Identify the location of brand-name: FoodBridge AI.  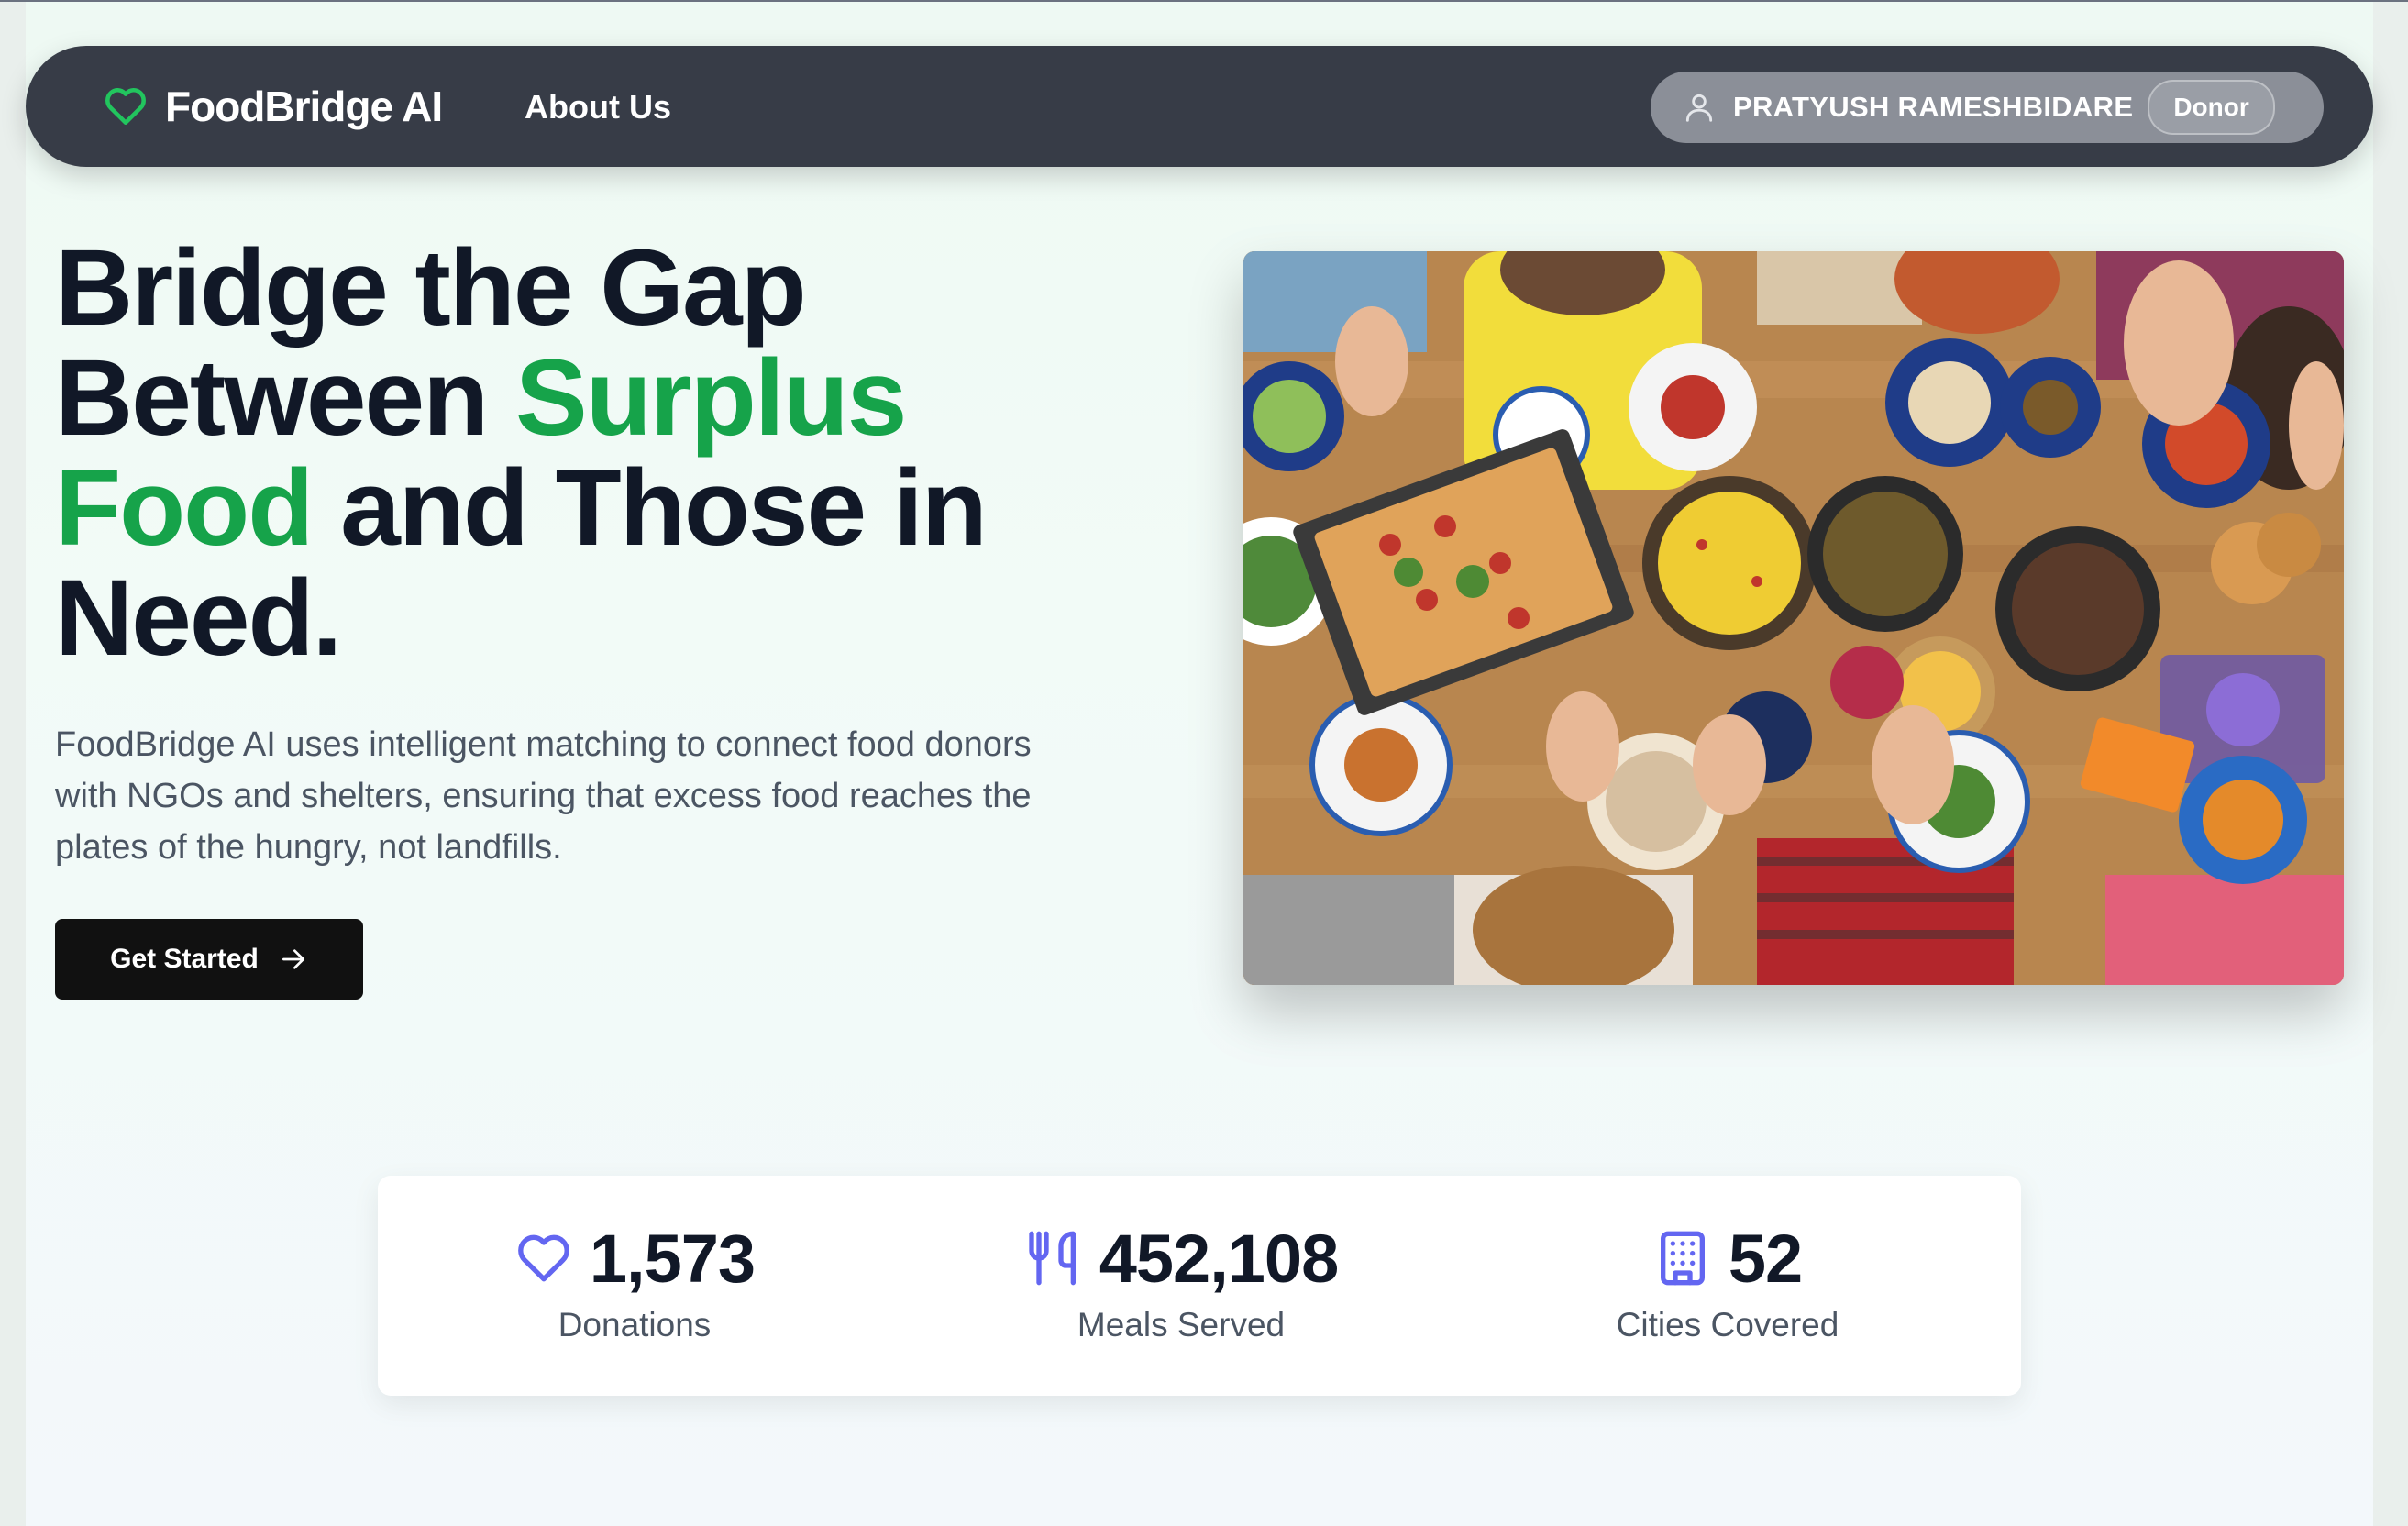
(304, 107).